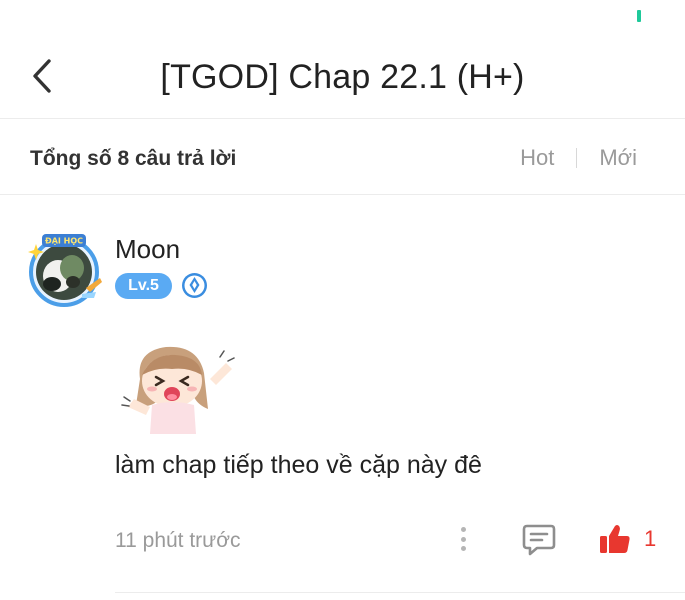 This screenshot has height=600, width=685. I want to click on diamond-rank-icon, so click(194, 285).